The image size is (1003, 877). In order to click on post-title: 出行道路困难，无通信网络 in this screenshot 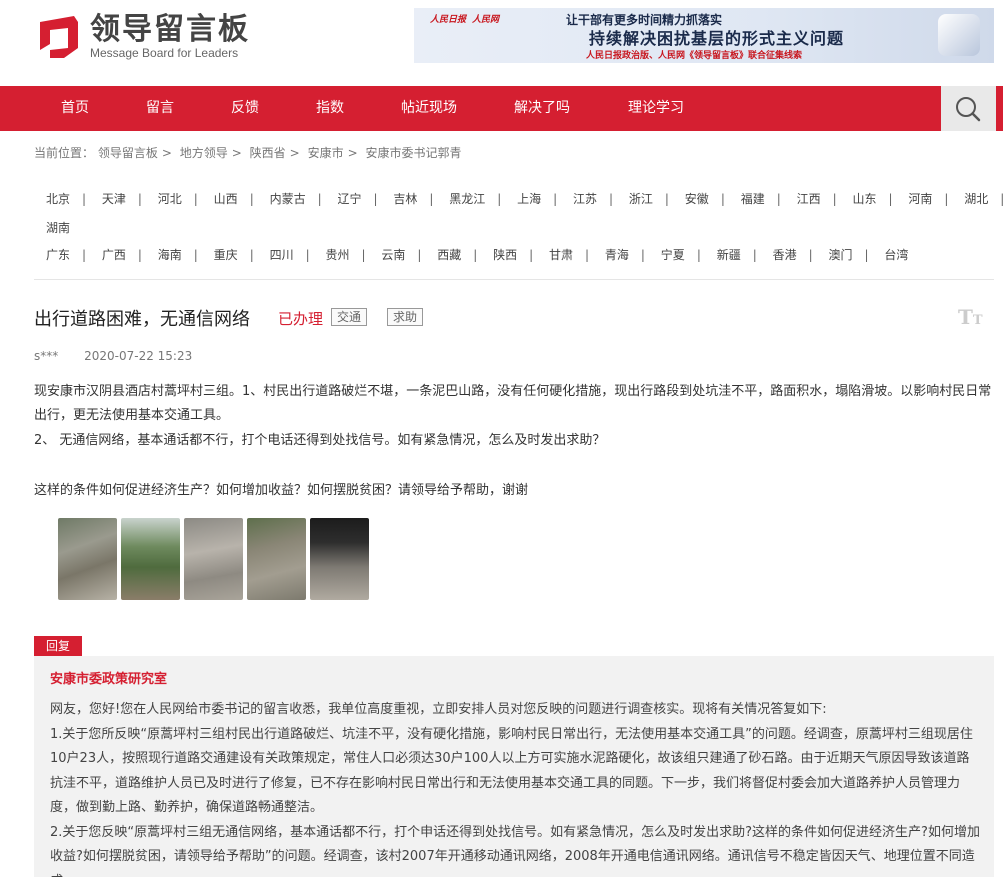, I will do `click(142, 319)`.